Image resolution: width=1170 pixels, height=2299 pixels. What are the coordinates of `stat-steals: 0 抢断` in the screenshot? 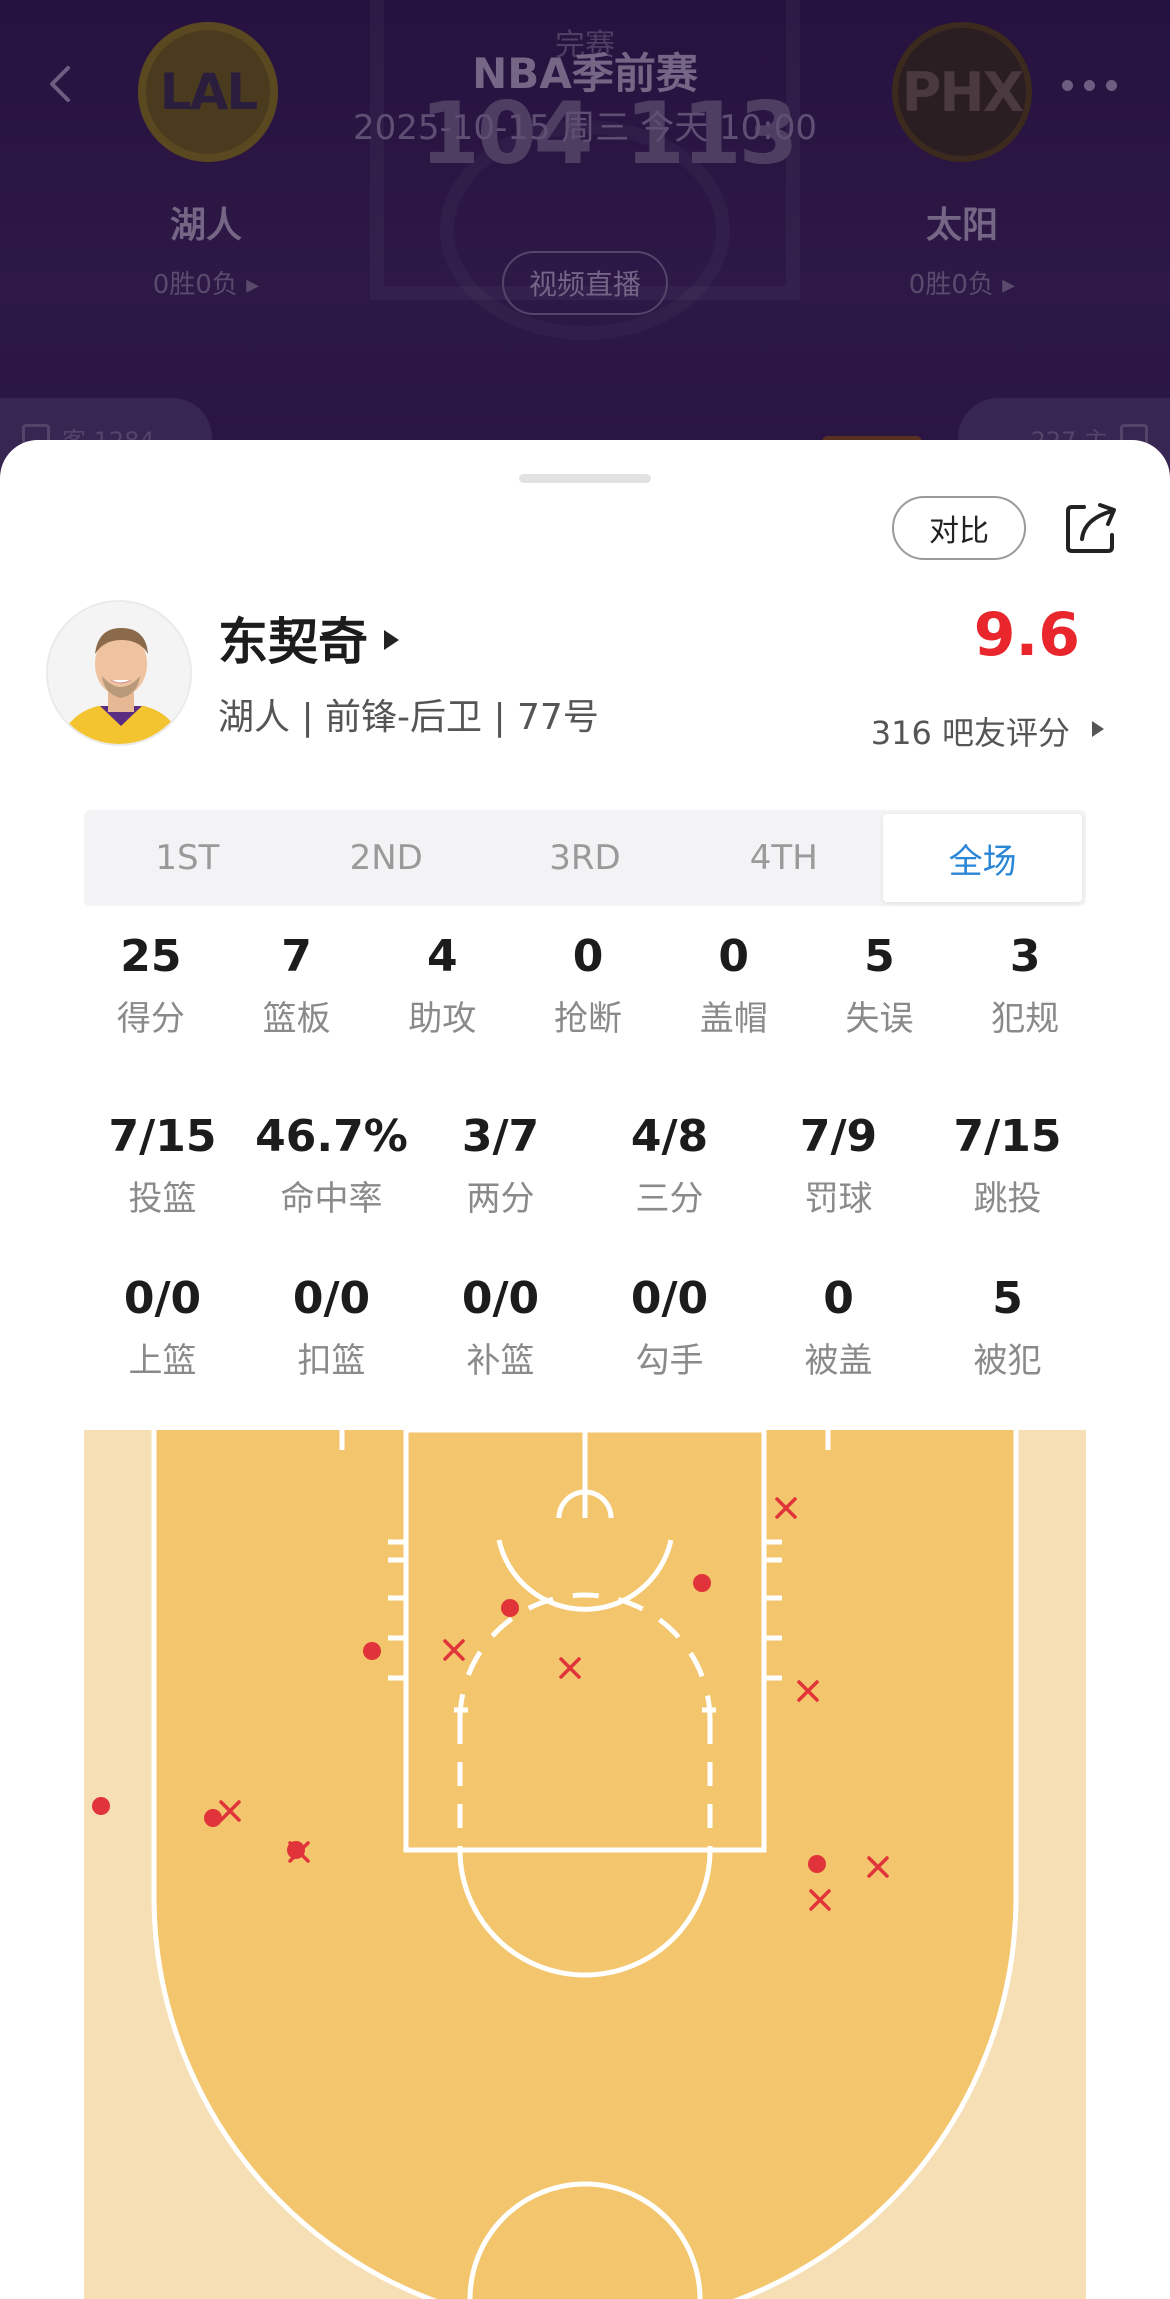 It's located at (588, 984).